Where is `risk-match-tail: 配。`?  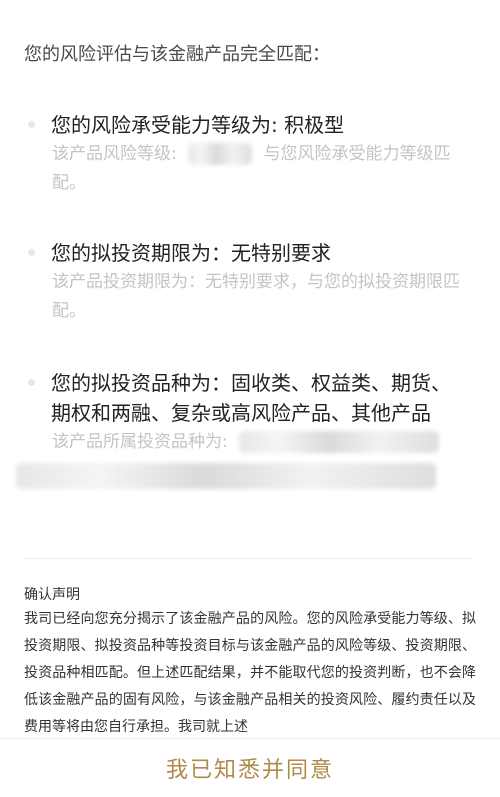 risk-match-tail: 配。 is located at coordinates (69, 183).